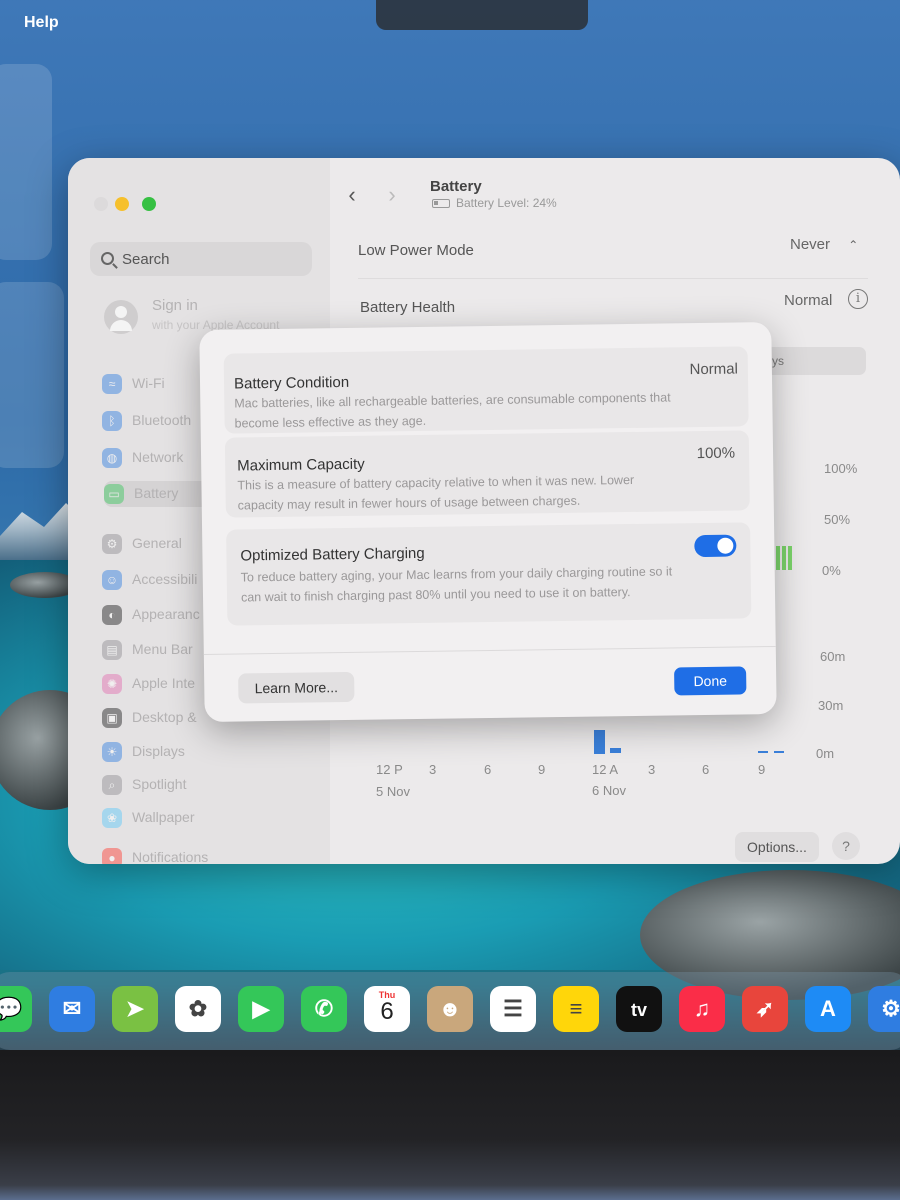 This screenshot has width=900, height=1200. Describe the element at coordinates (482, 15) in the screenshot. I see `camera-notch` at that location.